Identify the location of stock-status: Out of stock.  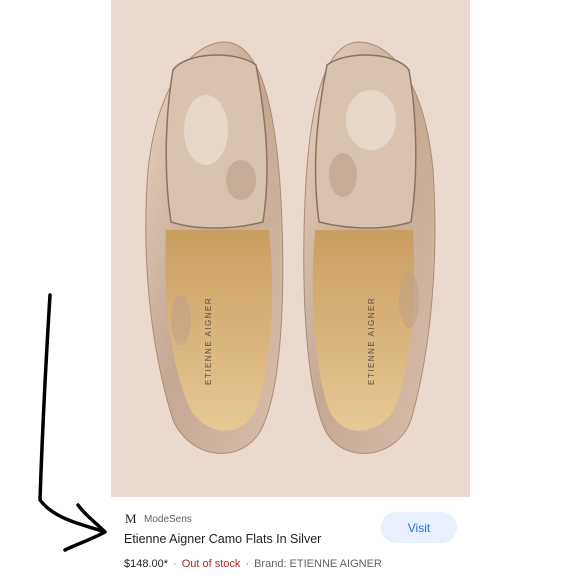
(211, 564).